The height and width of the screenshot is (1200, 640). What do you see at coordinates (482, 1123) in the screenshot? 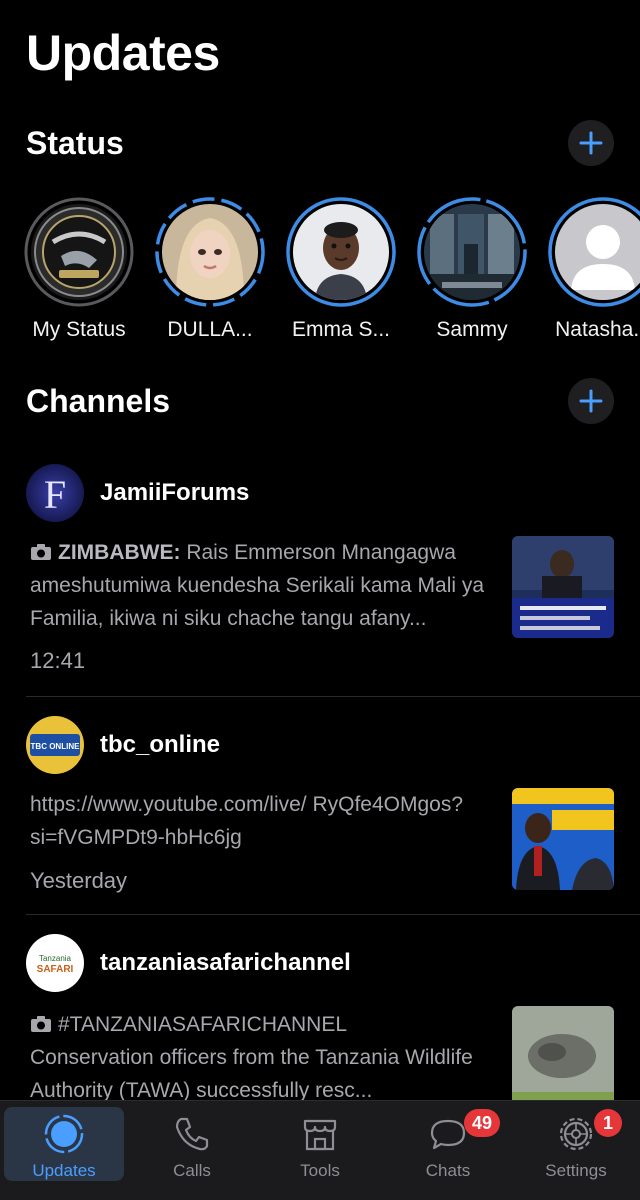
I see `unread-badge: 49` at bounding box center [482, 1123].